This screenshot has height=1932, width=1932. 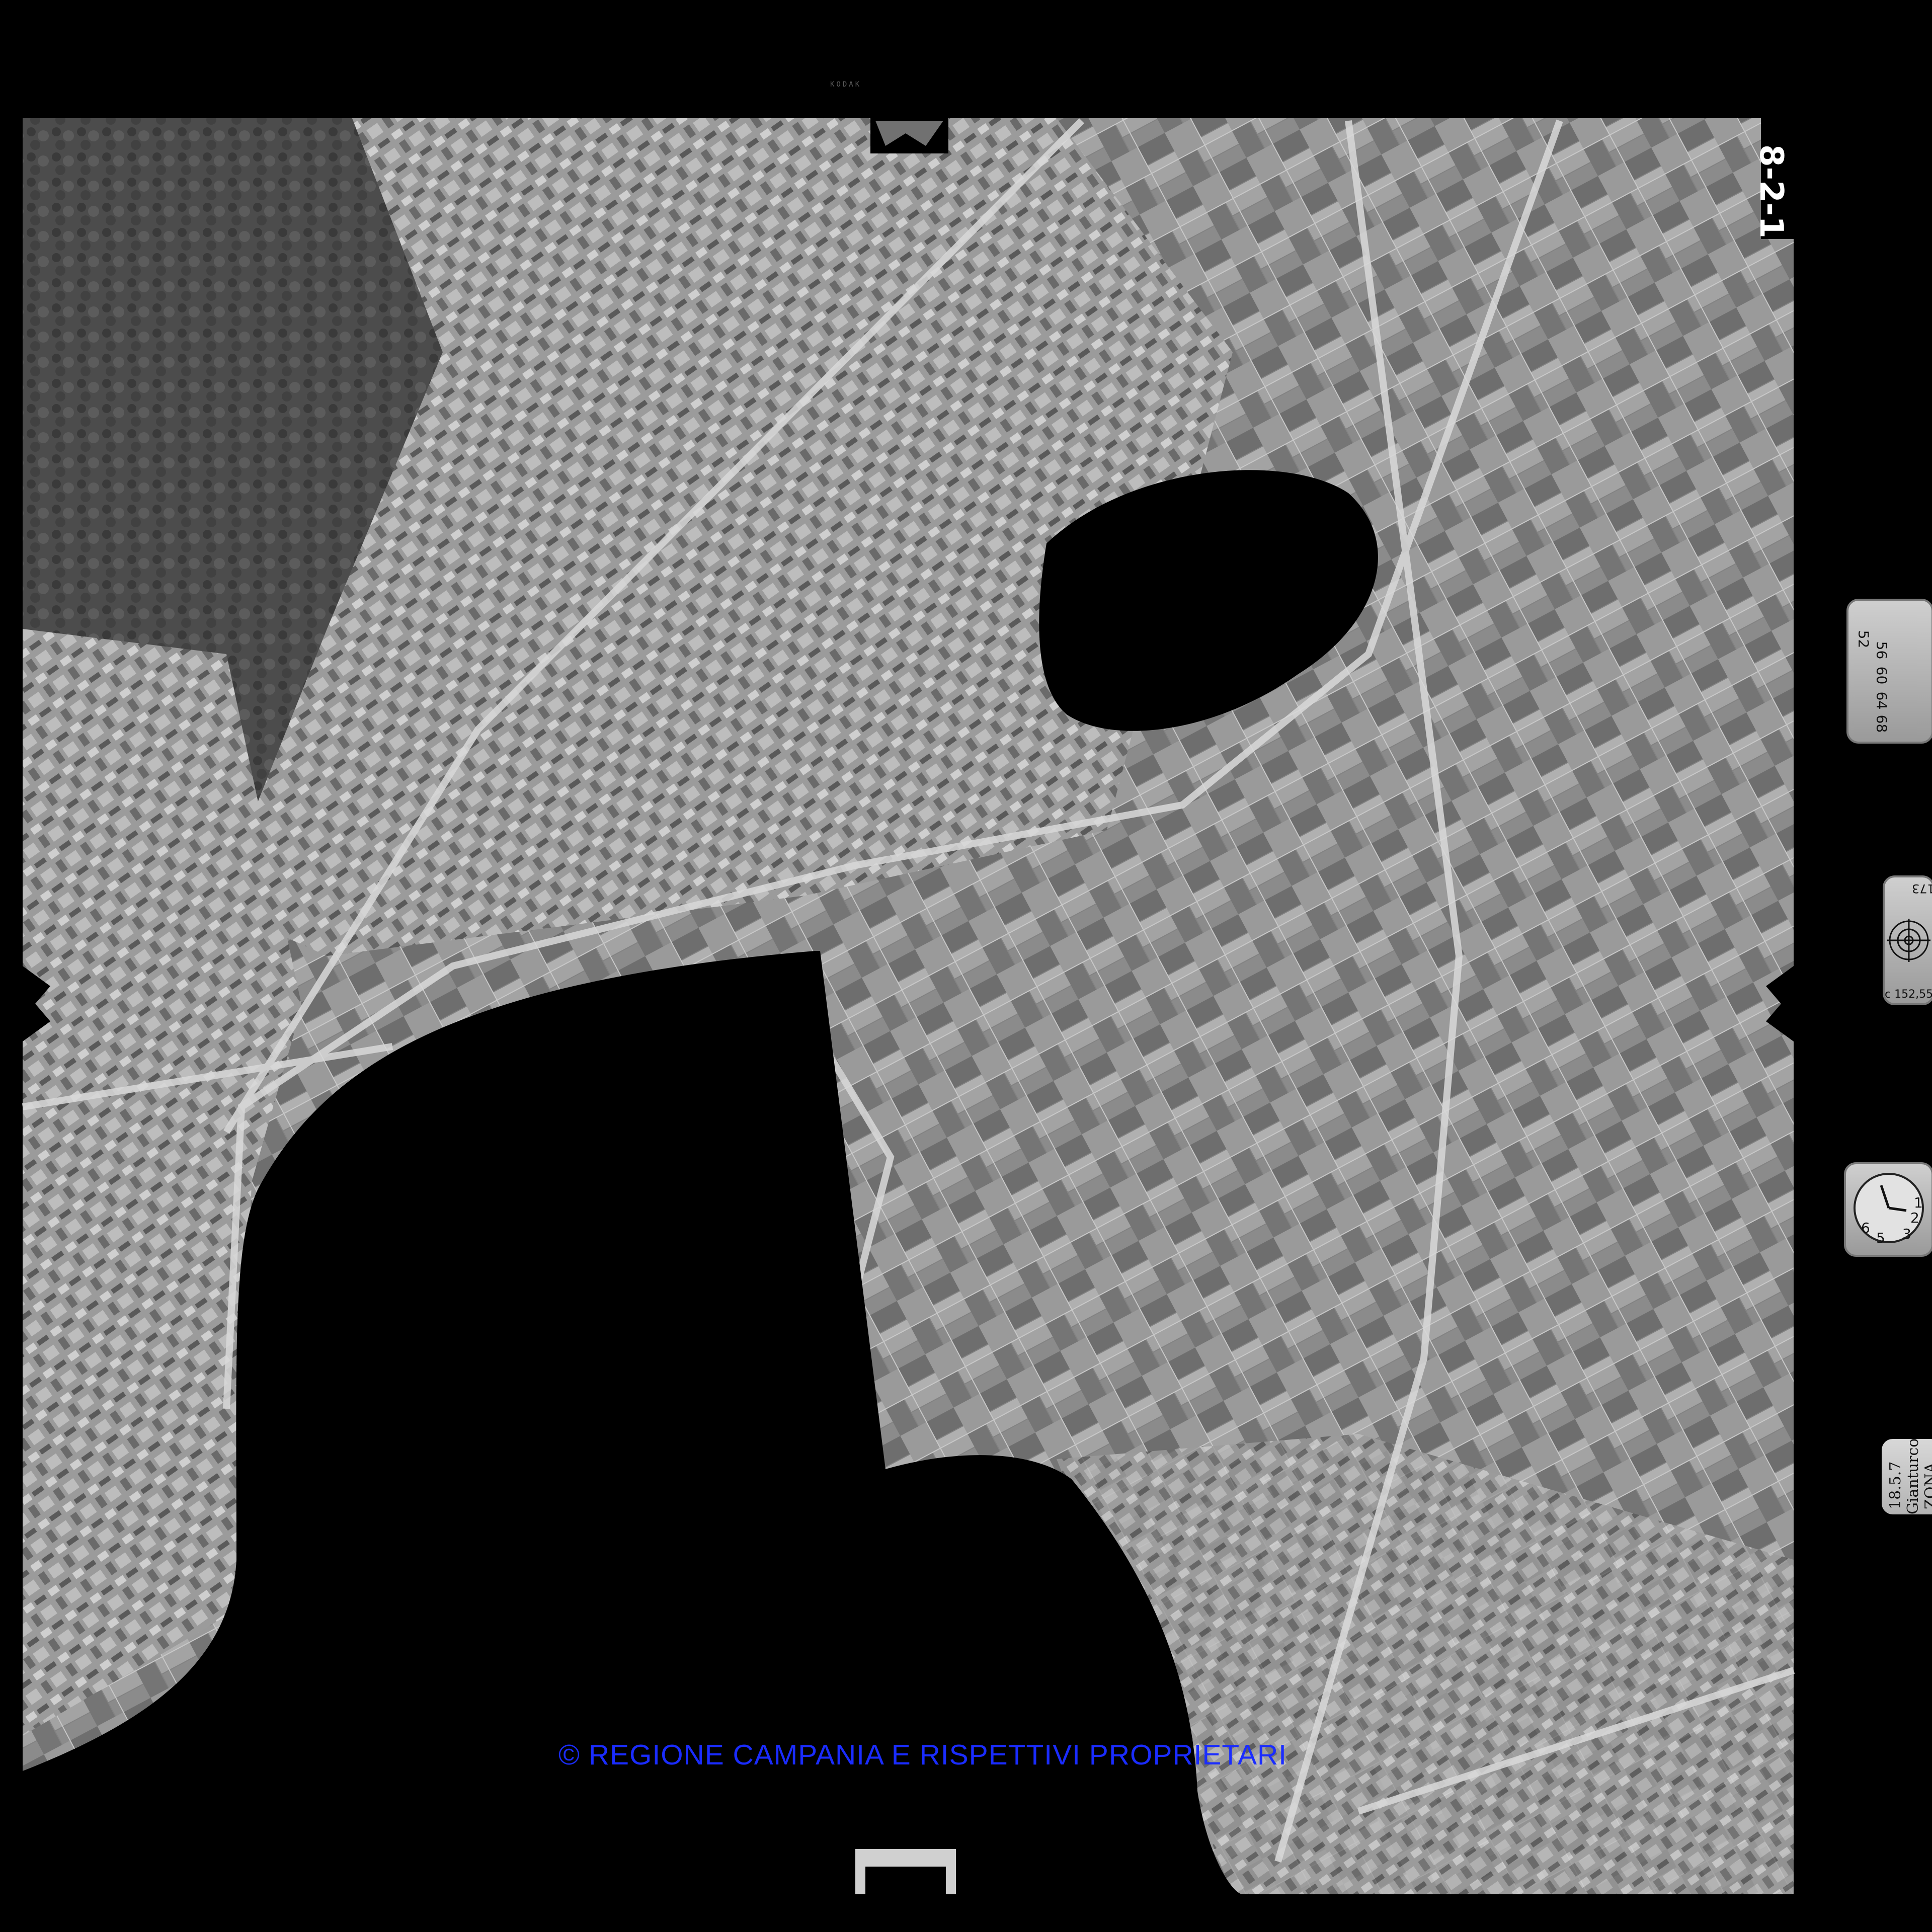 What do you see at coordinates (1922, 889) in the screenshot?
I see `camera-serial: Nr 21173` at bounding box center [1922, 889].